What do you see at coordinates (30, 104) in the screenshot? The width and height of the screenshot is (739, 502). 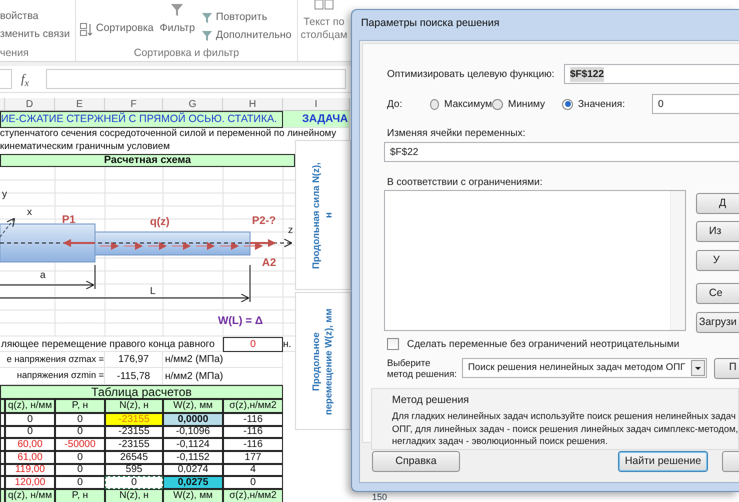 I see `column-header: D` at bounding box center [30, 104].